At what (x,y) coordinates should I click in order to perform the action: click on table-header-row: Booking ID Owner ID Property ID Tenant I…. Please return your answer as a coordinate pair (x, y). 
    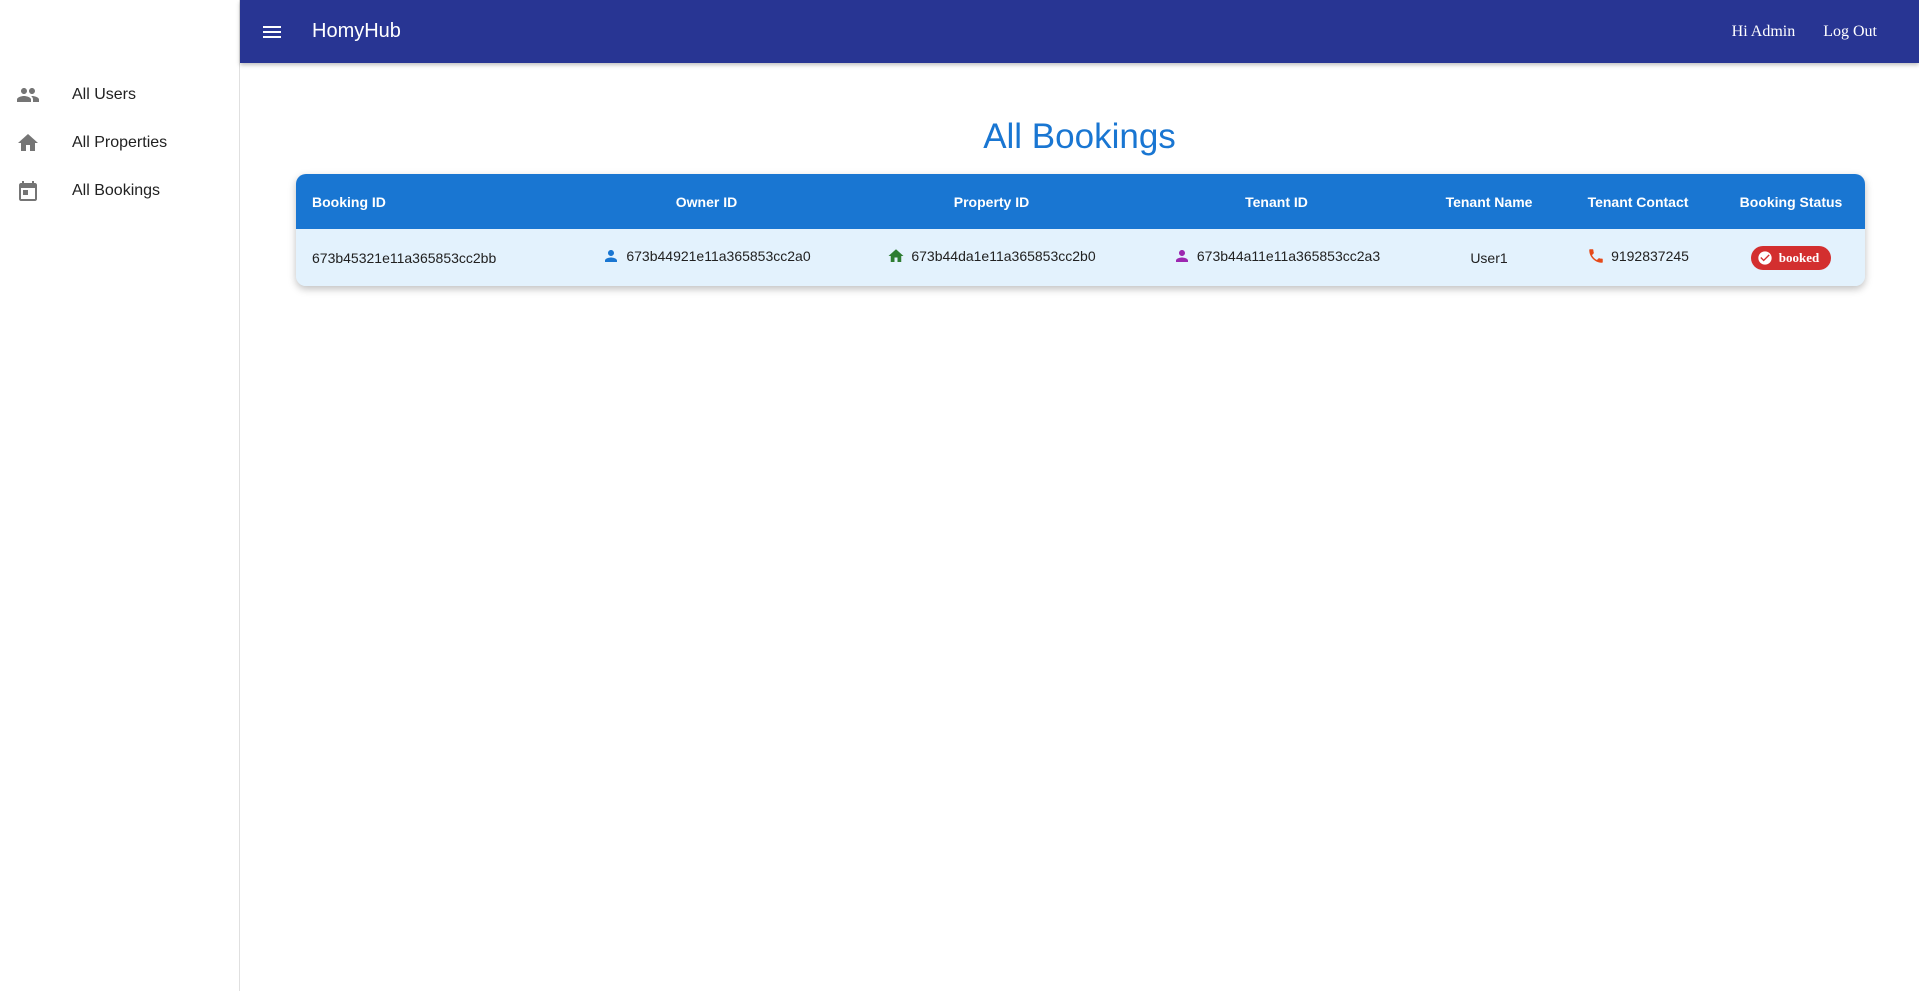
    Looking at the image, I should click on (1080, 201).